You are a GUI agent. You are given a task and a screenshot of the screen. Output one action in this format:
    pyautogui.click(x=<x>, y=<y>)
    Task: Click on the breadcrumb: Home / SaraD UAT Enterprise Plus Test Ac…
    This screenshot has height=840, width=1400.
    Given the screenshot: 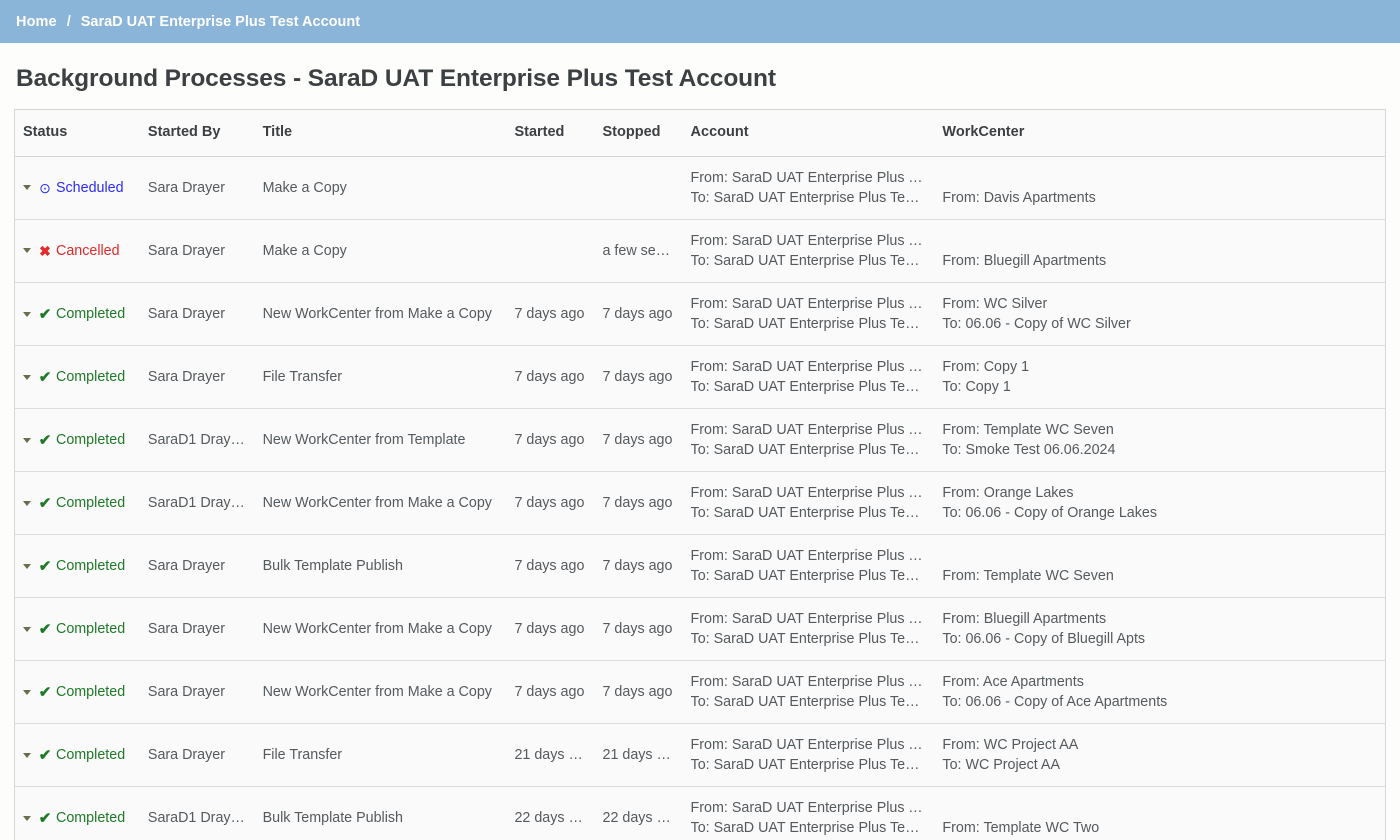 What is the action you would take?
    pyautogui.click(x=700, y=21)
    